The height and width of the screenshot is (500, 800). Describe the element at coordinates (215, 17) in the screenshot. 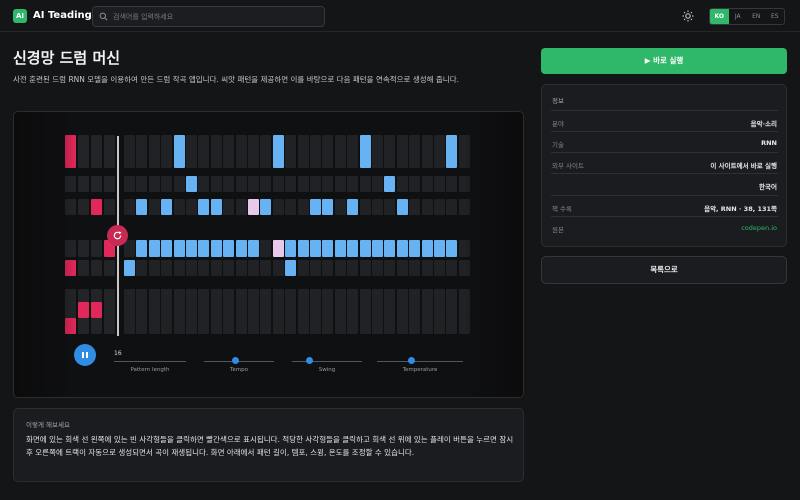

I see `search-input` at that location.